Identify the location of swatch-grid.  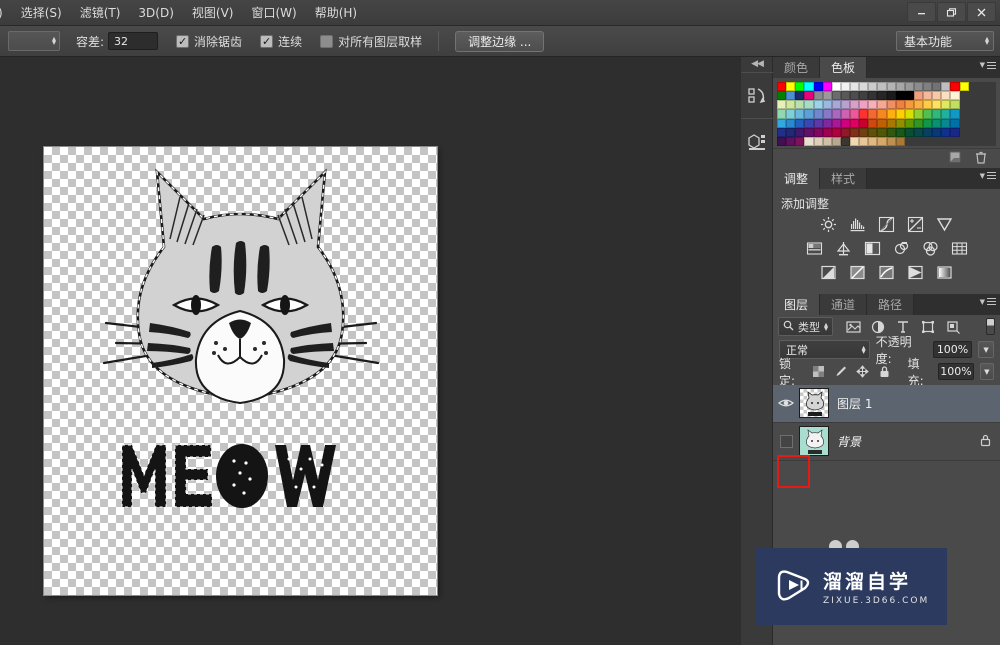
(886, 113).